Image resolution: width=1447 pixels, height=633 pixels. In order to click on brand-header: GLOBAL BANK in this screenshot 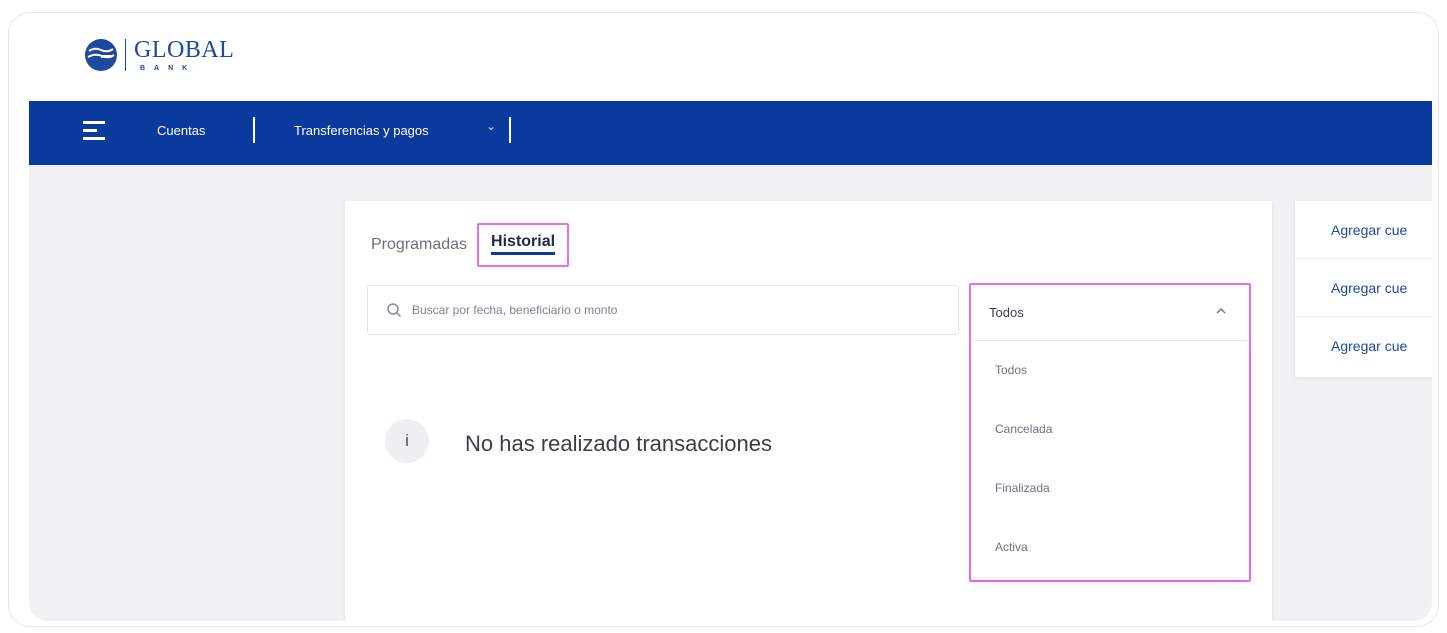, I will do `click(730, 57)`.